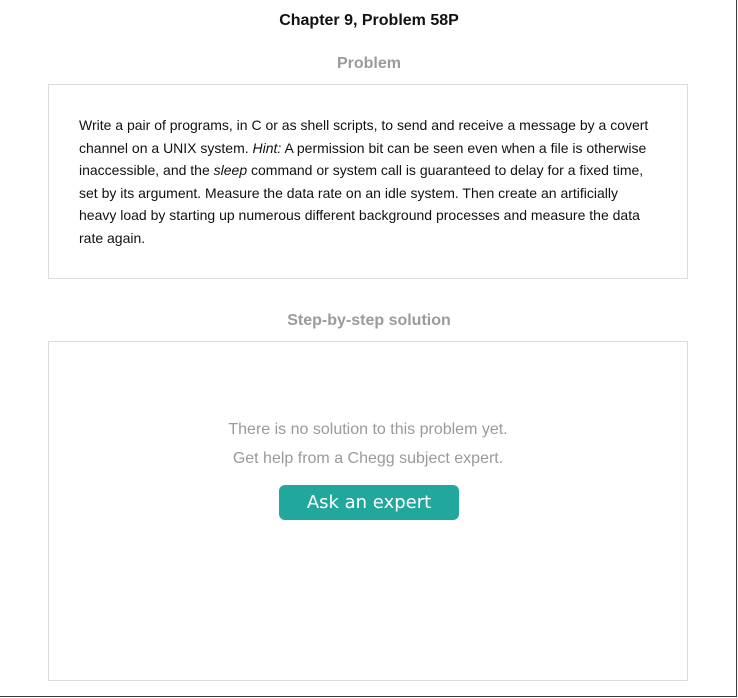  Describe the element at coordinates (267, 147) in the screenshot. I see `hint-label: Hint:` at that location.